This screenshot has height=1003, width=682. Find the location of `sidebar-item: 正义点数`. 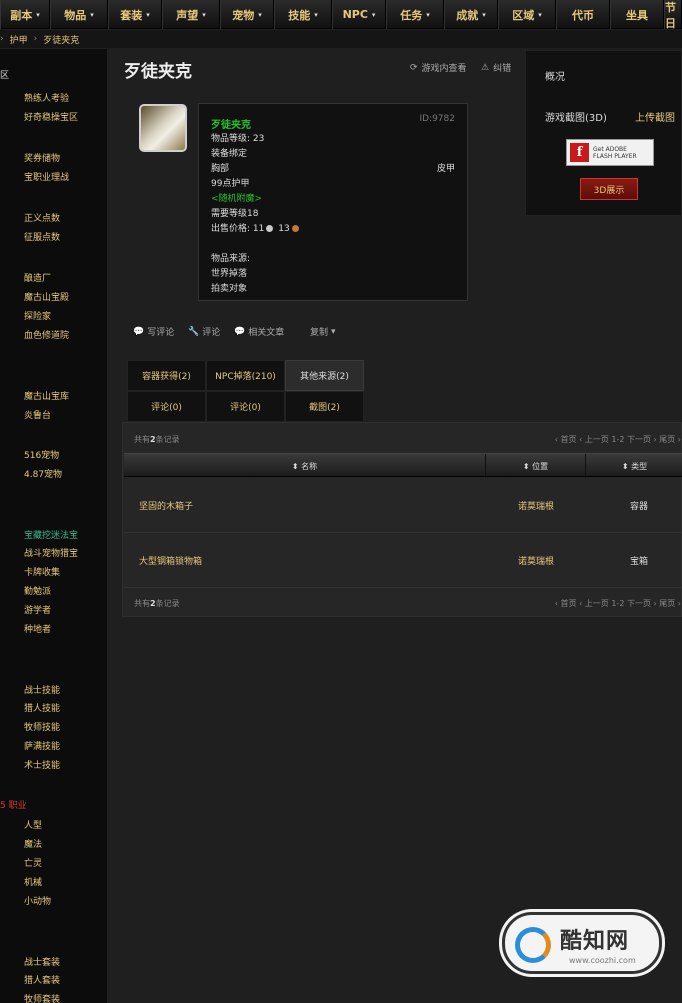

sidebar-item: 正义点数 is located at coordinates (42, 217).